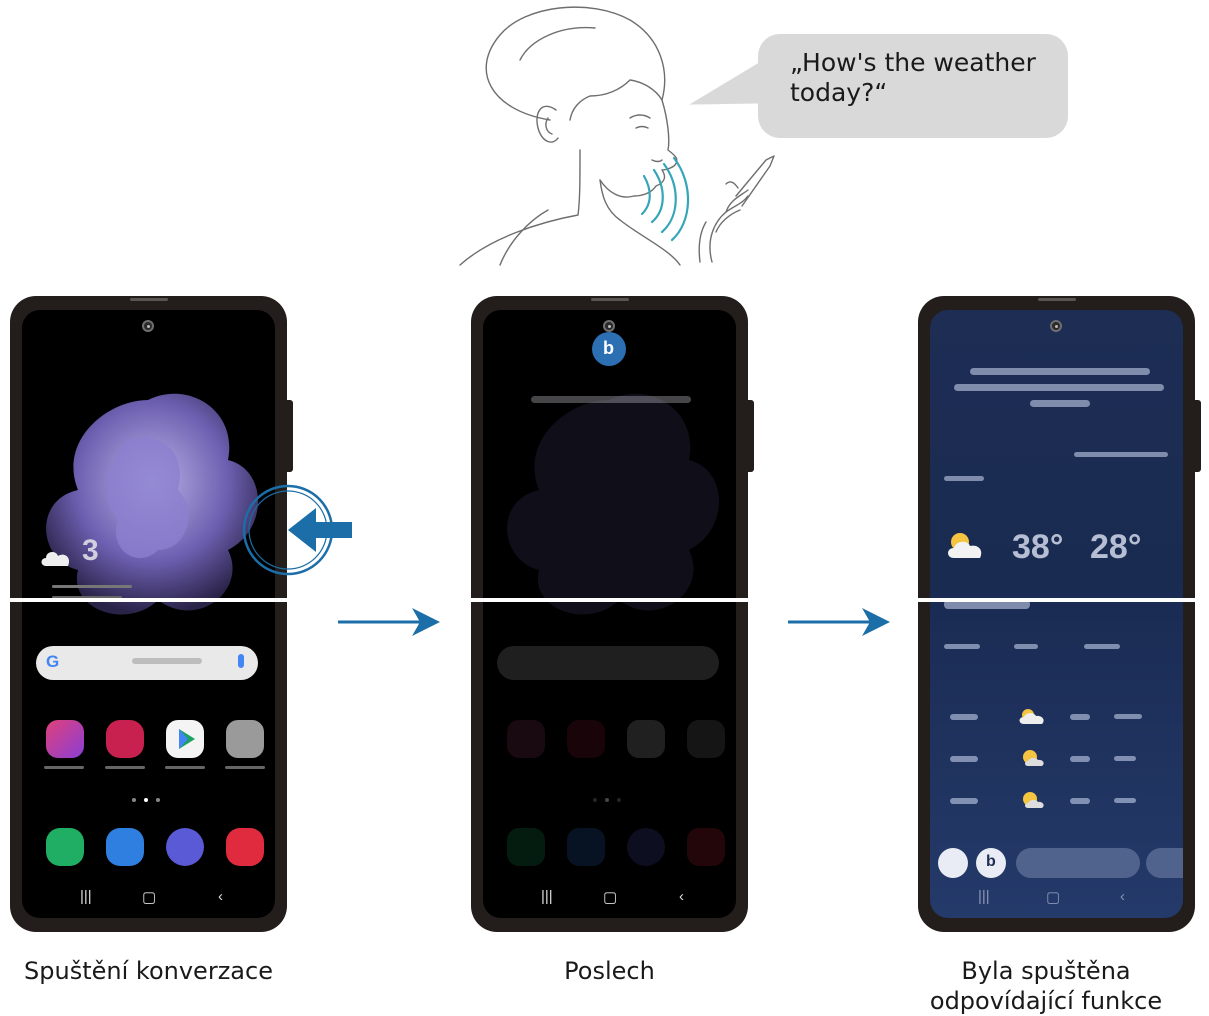 The image size is (1209, 1016). I want to click on person-illustration, so click(617, 136).